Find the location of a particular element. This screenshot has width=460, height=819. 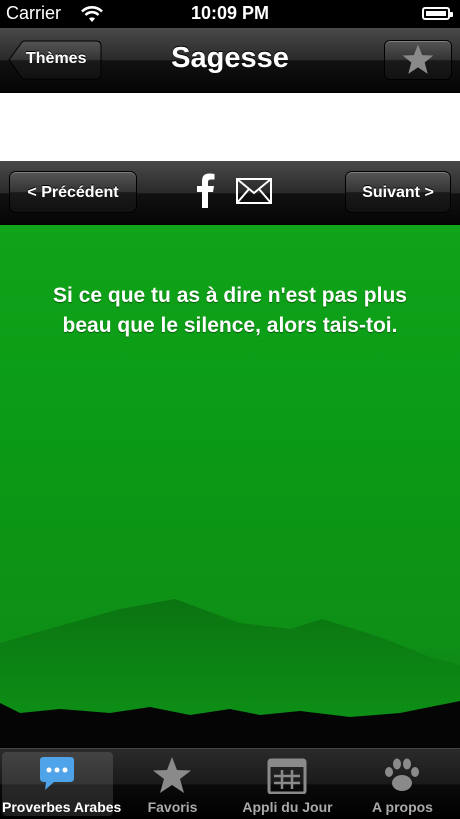

facebook-icon is located at coordinates (205, 190).